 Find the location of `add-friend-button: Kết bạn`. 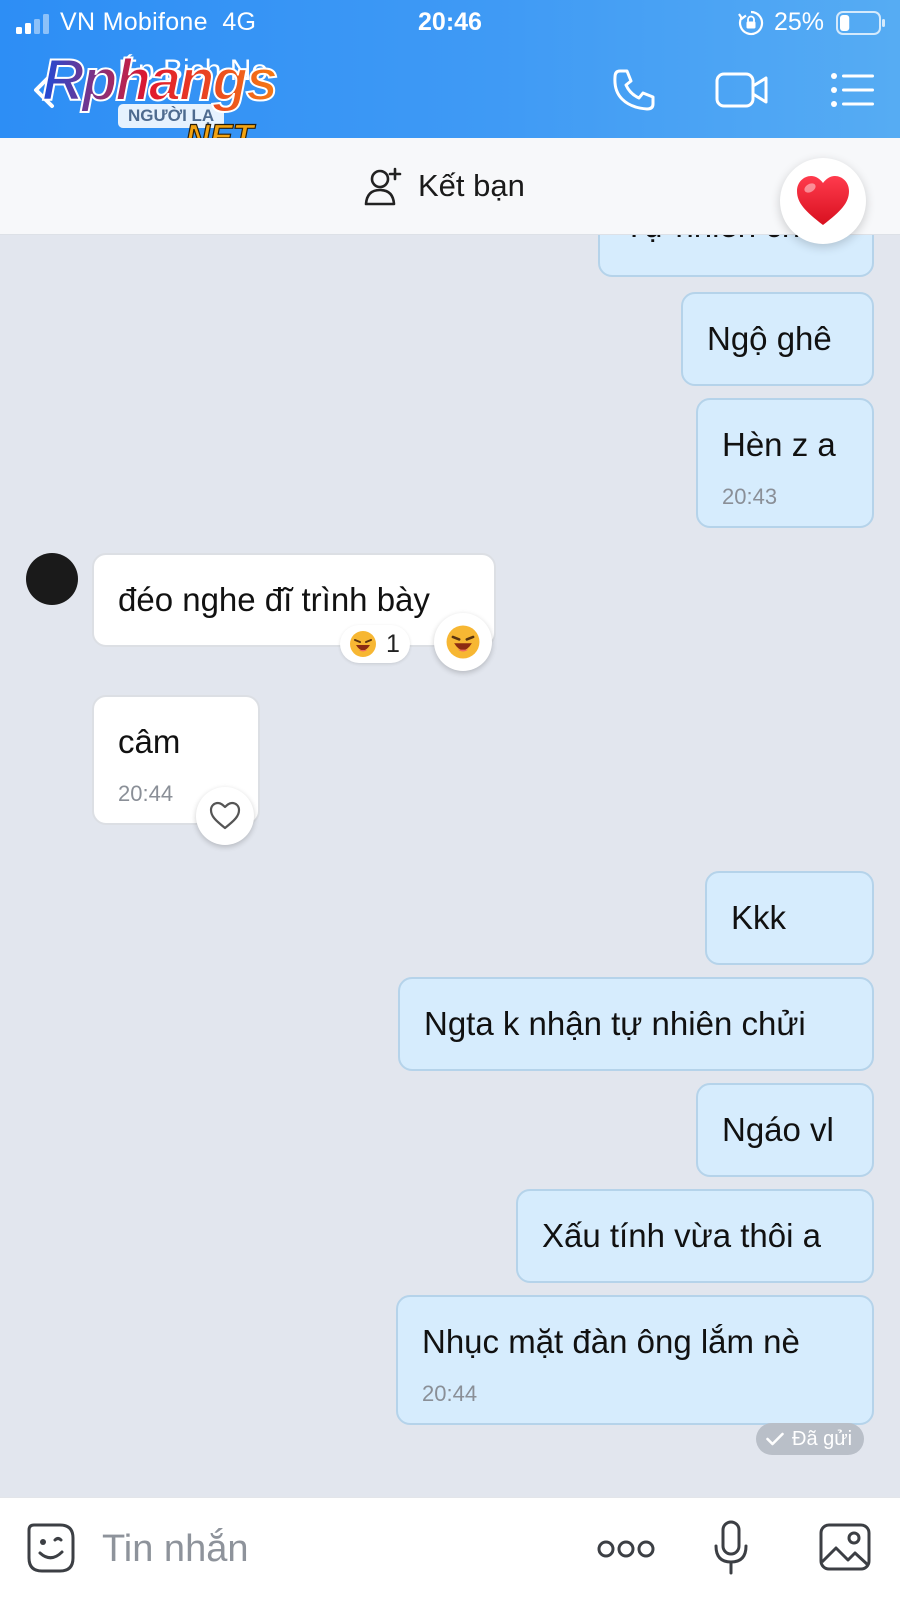

add-friend-button: Kết bạn is located at coordinates (444, 186).